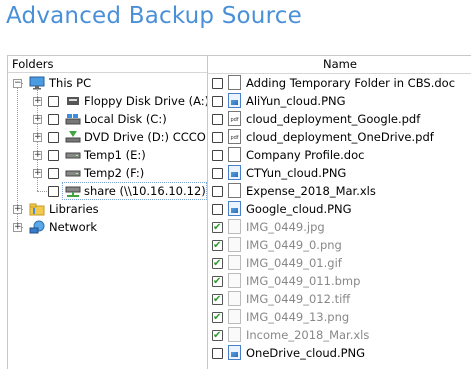  I want to click on tree-label-temp1: Temp1 (E:), so click(115, 155).